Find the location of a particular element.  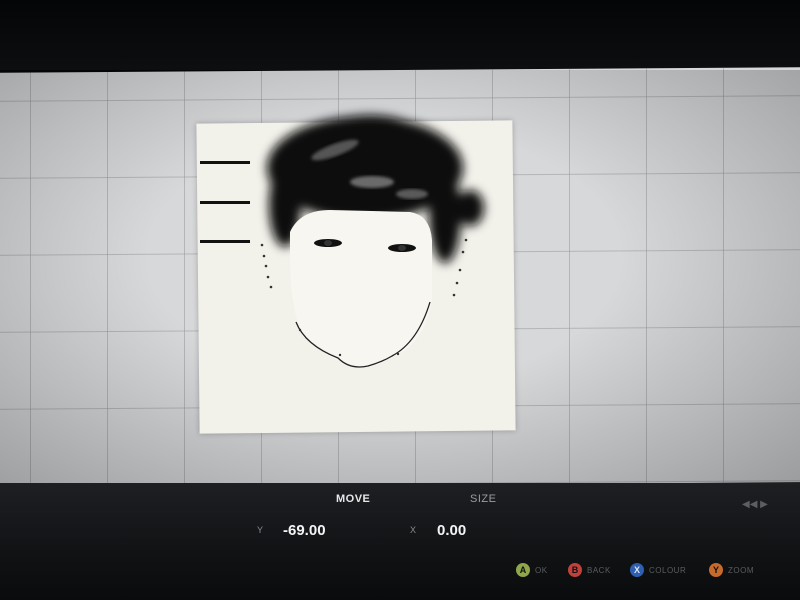

x-value-field: 0.00 is located at coordinates (451, 530).